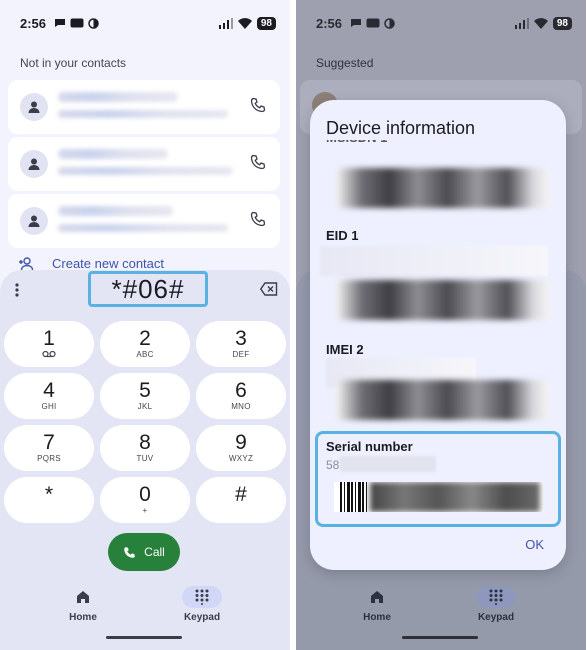 The image size is (587, 650). What do you see at coordinates (145, 396) in the screenshot?
I see `dial-key-5: 5 JKL` at bounding box center [145, 396].